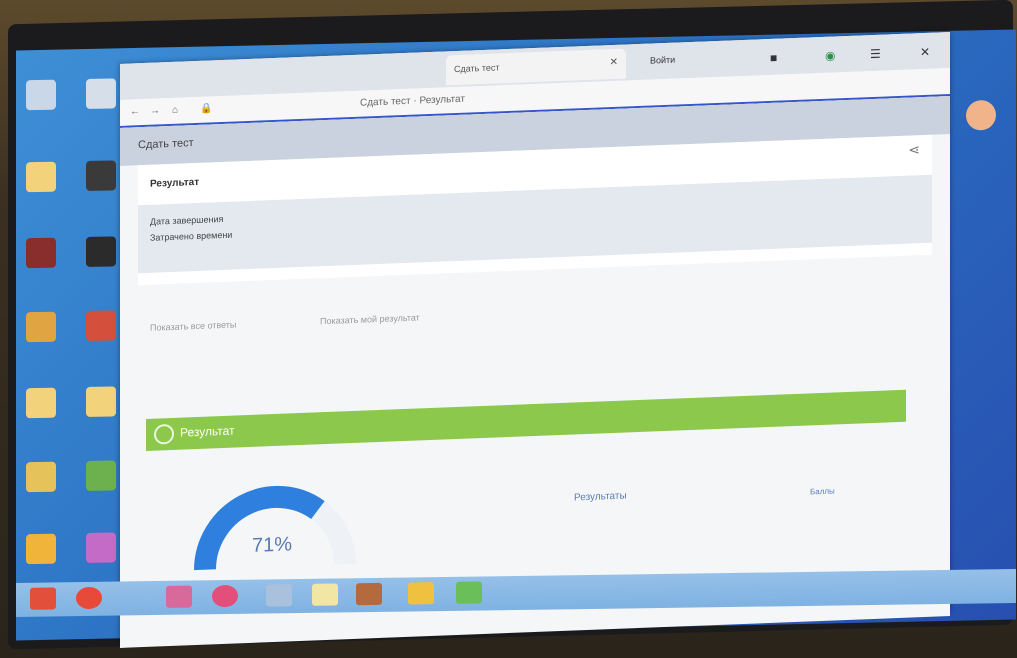 This screenshot has height=658, width=1017. Describe the element at coordinates (155, 110) in the screenshot. I see `forward-icon: →` at that location.